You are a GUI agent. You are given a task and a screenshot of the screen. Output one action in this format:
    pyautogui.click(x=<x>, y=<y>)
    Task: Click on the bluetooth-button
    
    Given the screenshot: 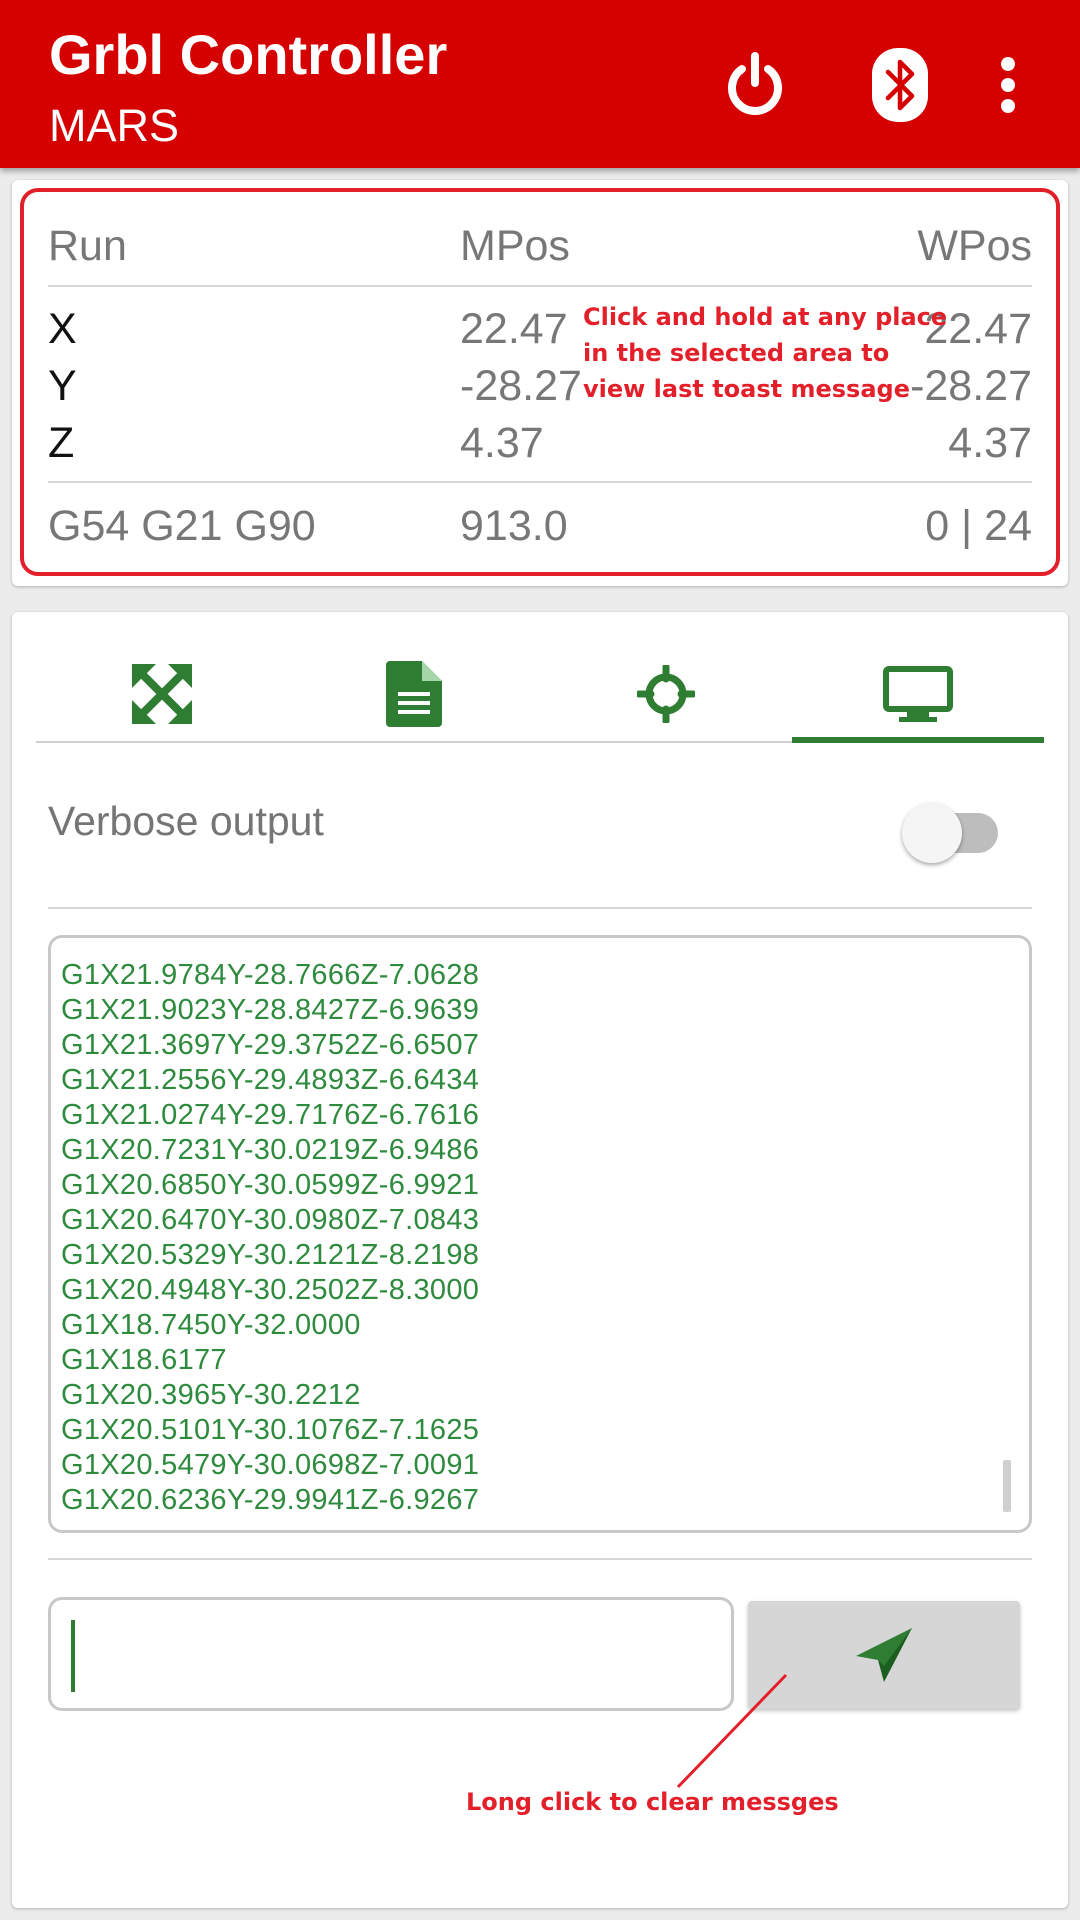 What is the action you would take?
    pyautogui.click(x=900, y=85)
    